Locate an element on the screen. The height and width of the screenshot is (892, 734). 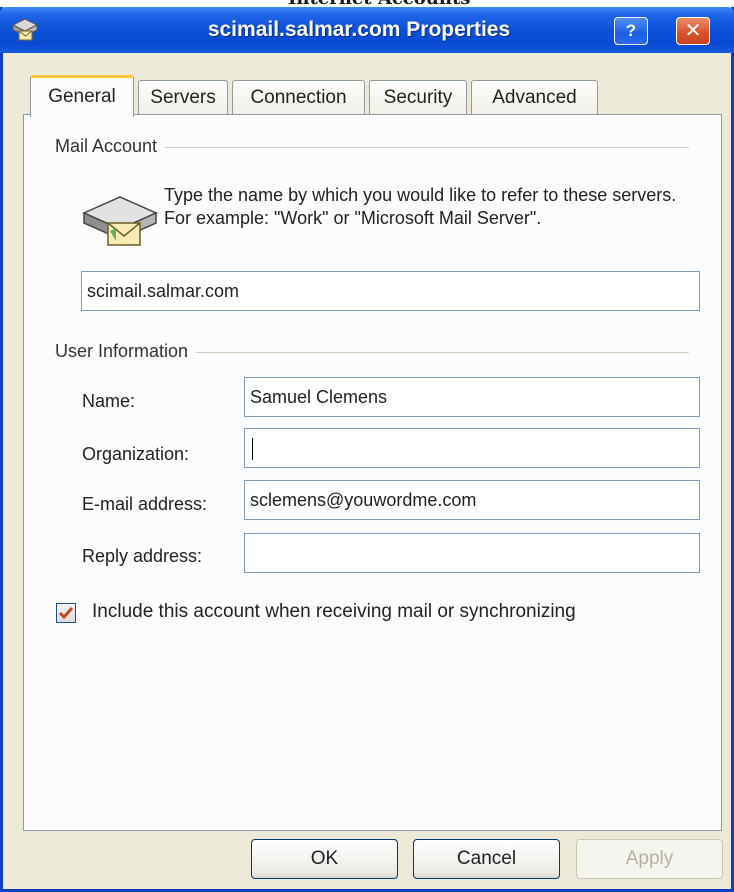
text-caret is located at coordinates (252, 449).